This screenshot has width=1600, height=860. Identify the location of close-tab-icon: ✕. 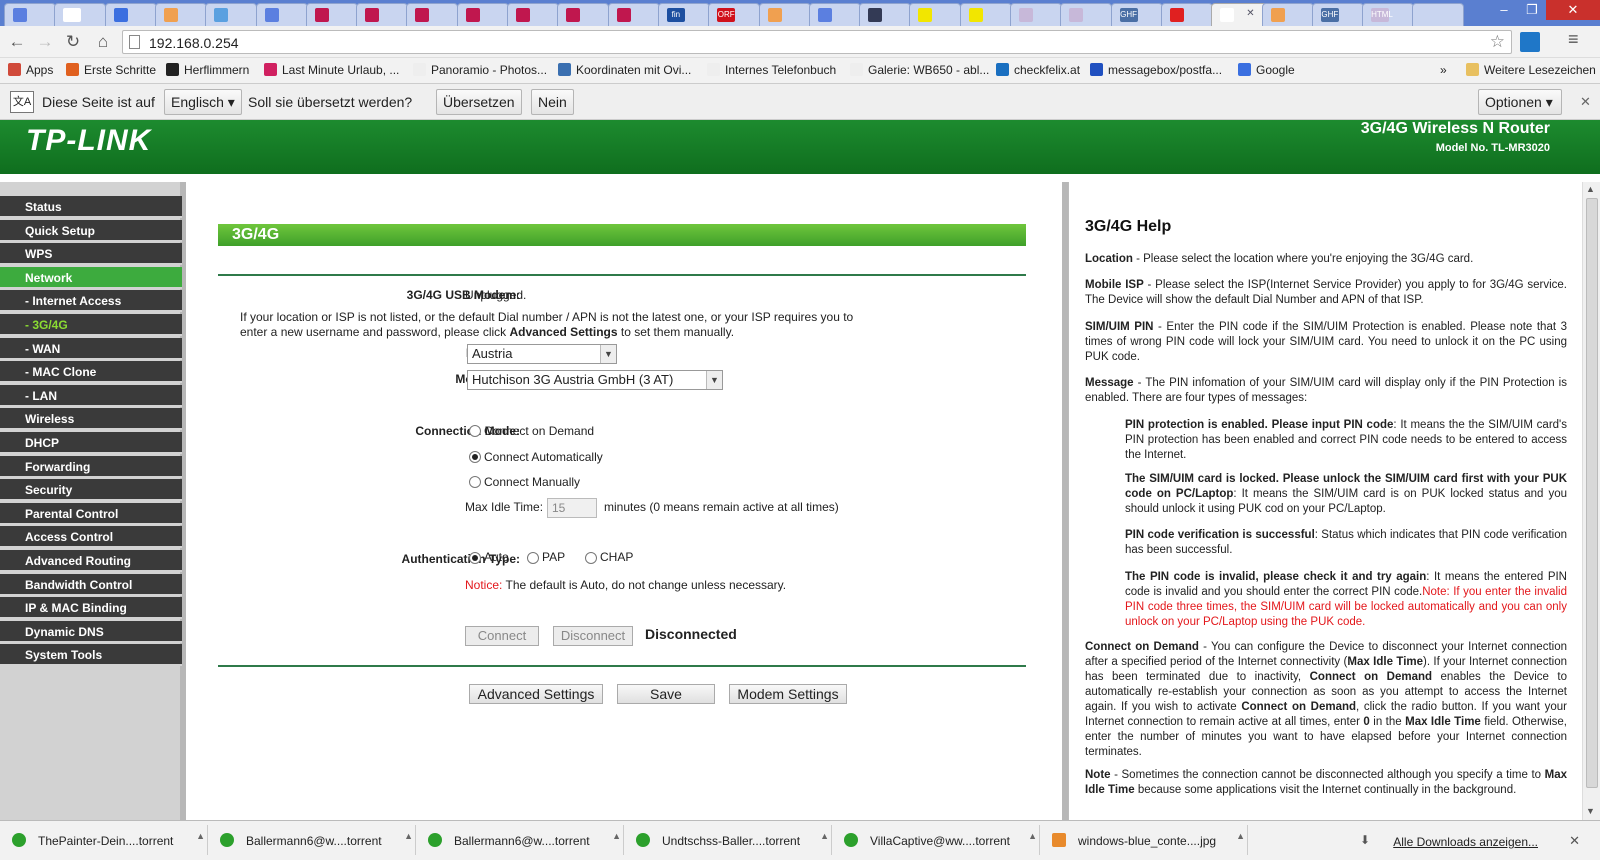
(1250, 13).